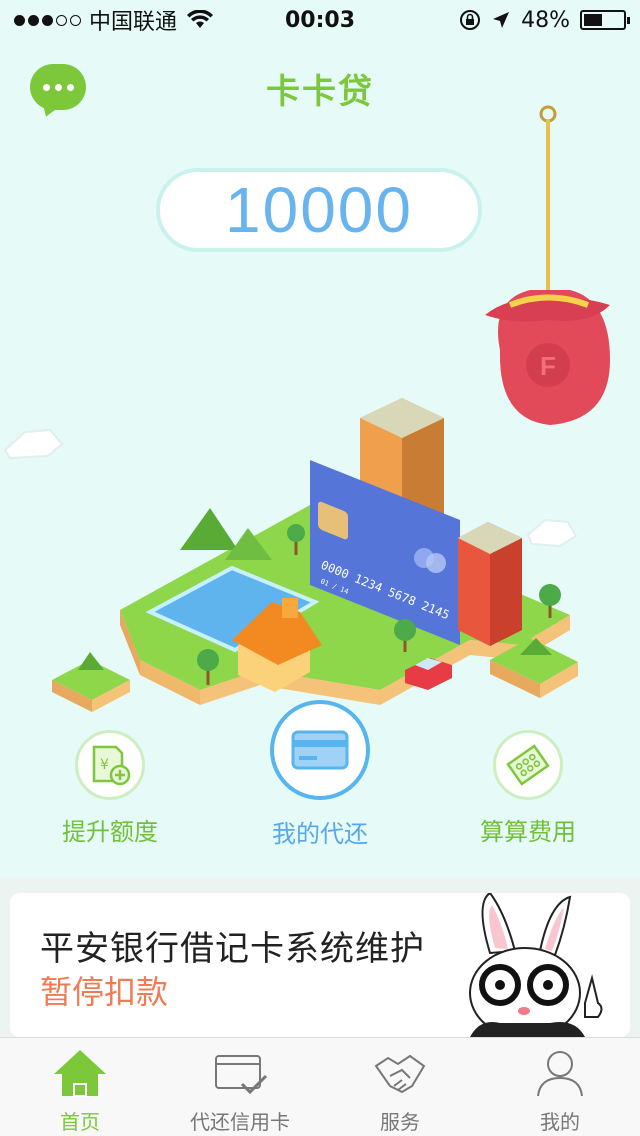 This screenshot has width=640, height=1136. Describe the element at coordinates (241, 1075) in the screenshot. I see `card-check-icon` at that location.